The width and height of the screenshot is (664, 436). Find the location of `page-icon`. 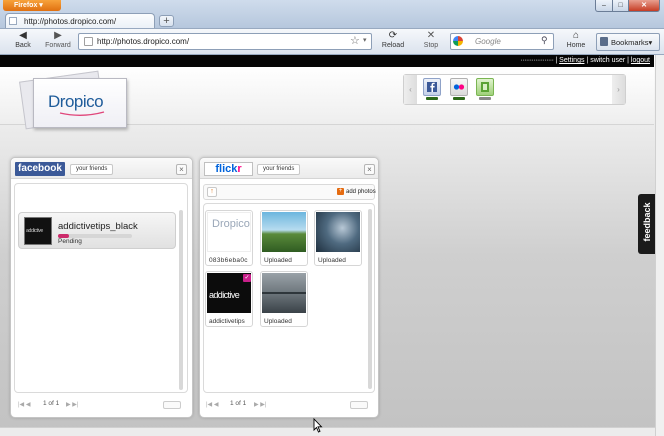

page-icon is located at coordinates (13, 21).